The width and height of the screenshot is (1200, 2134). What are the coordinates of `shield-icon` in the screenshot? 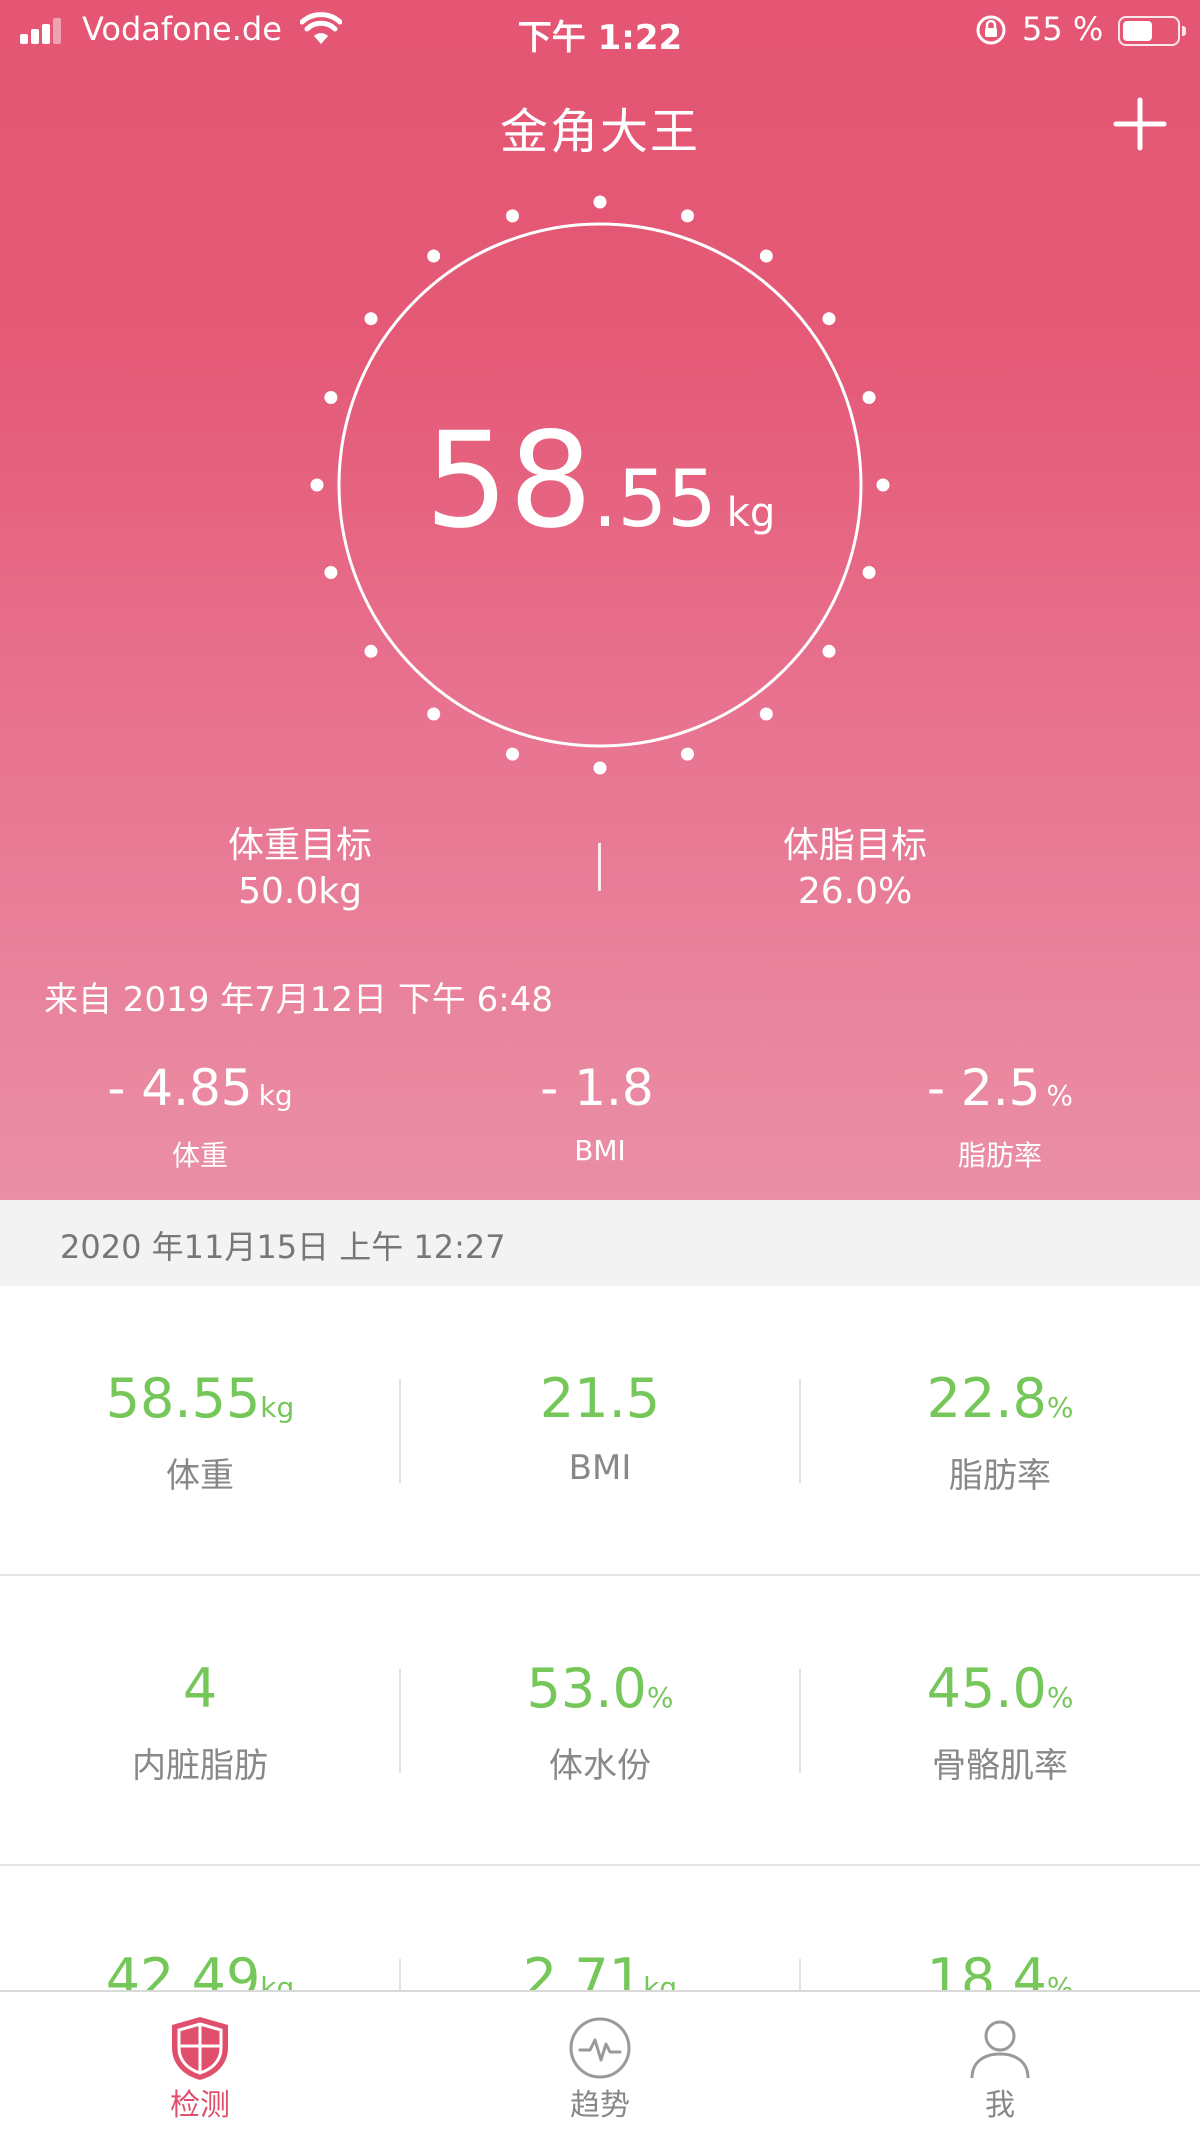 It's located at (200, 2048).